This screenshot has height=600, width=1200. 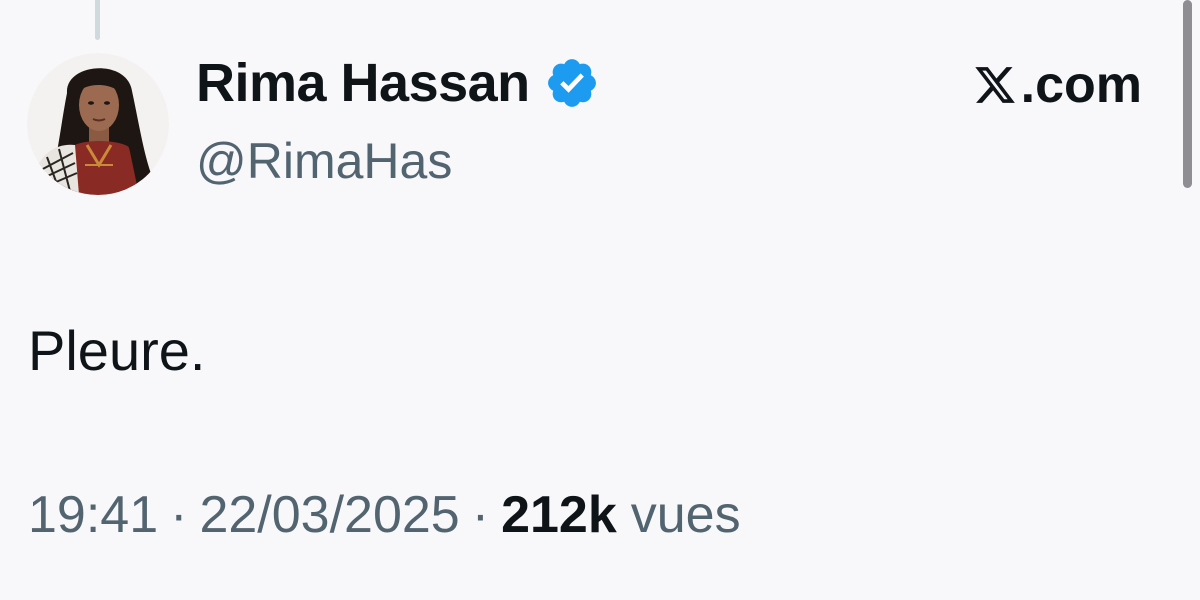 What do you see at coordinates (324, 161) in the screenshot?
I see `author-handle: @RimaHas` at bounding box center [324, 161].